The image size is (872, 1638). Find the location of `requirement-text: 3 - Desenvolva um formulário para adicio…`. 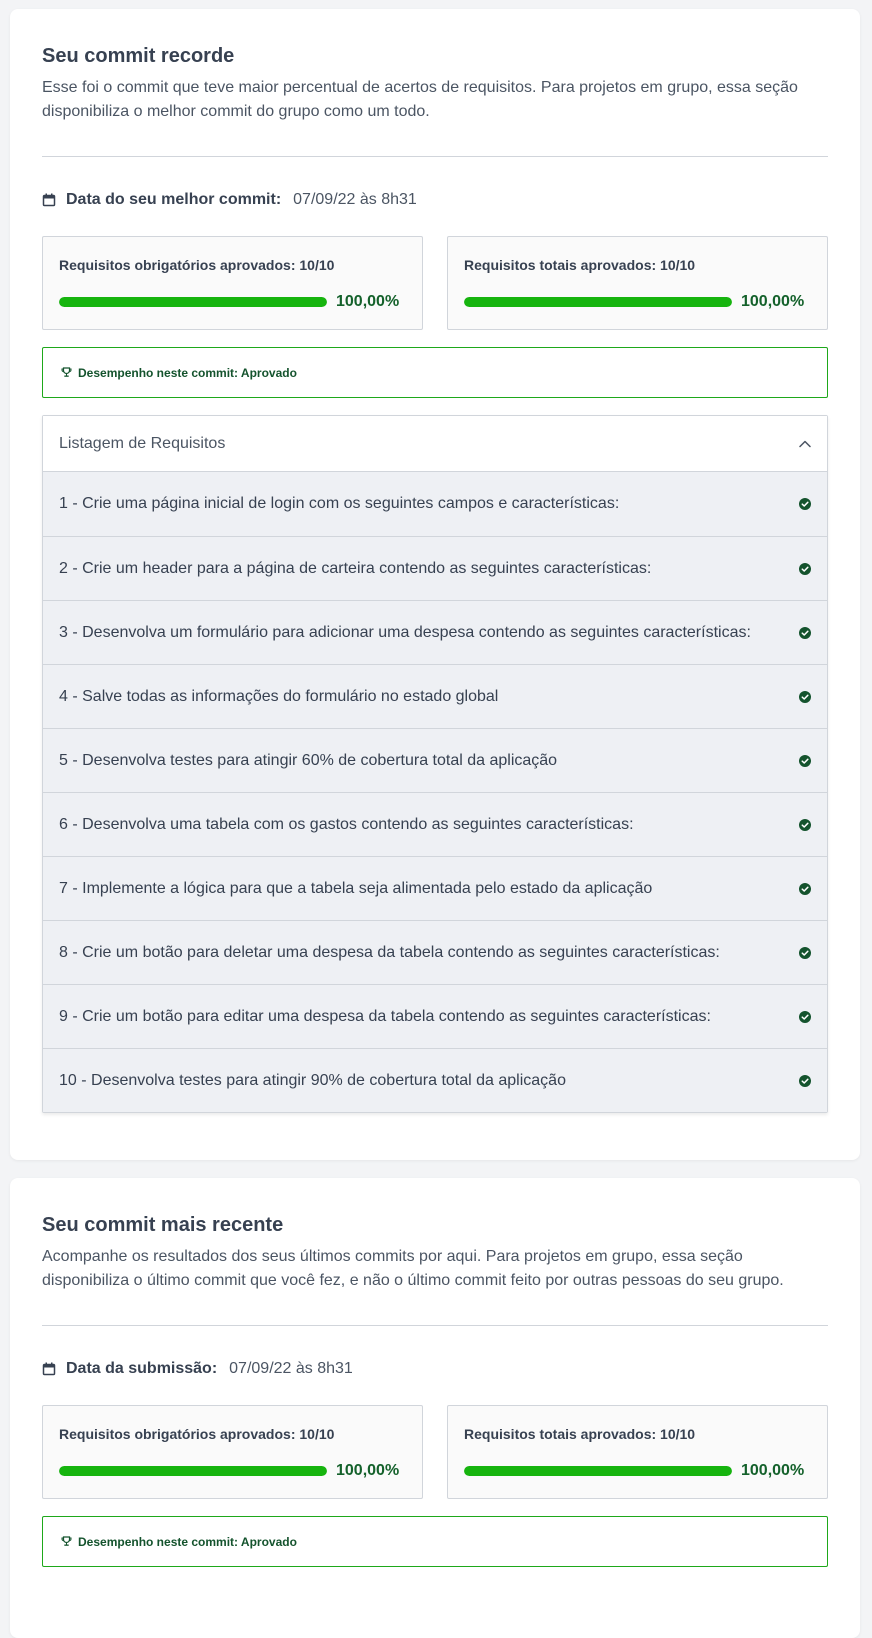

requirement-text: 3 - Desenvolva um formulário para adicio… is located at coordinates (405, 632).